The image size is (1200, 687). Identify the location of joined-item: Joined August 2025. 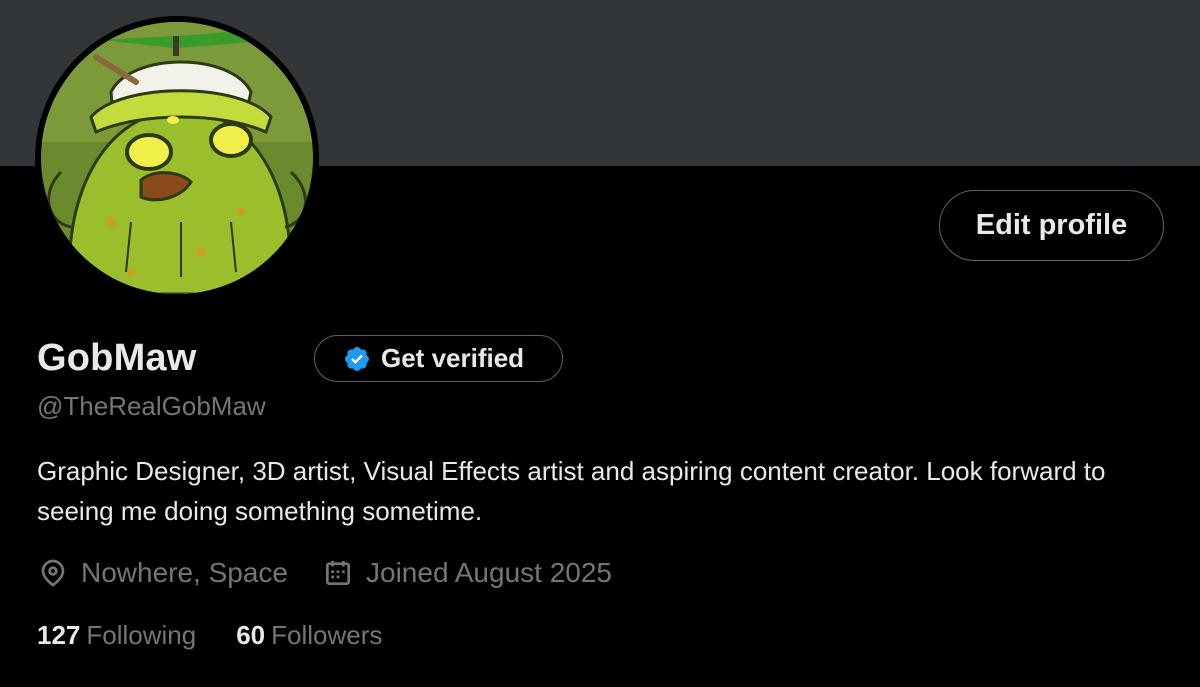
(467, 573).